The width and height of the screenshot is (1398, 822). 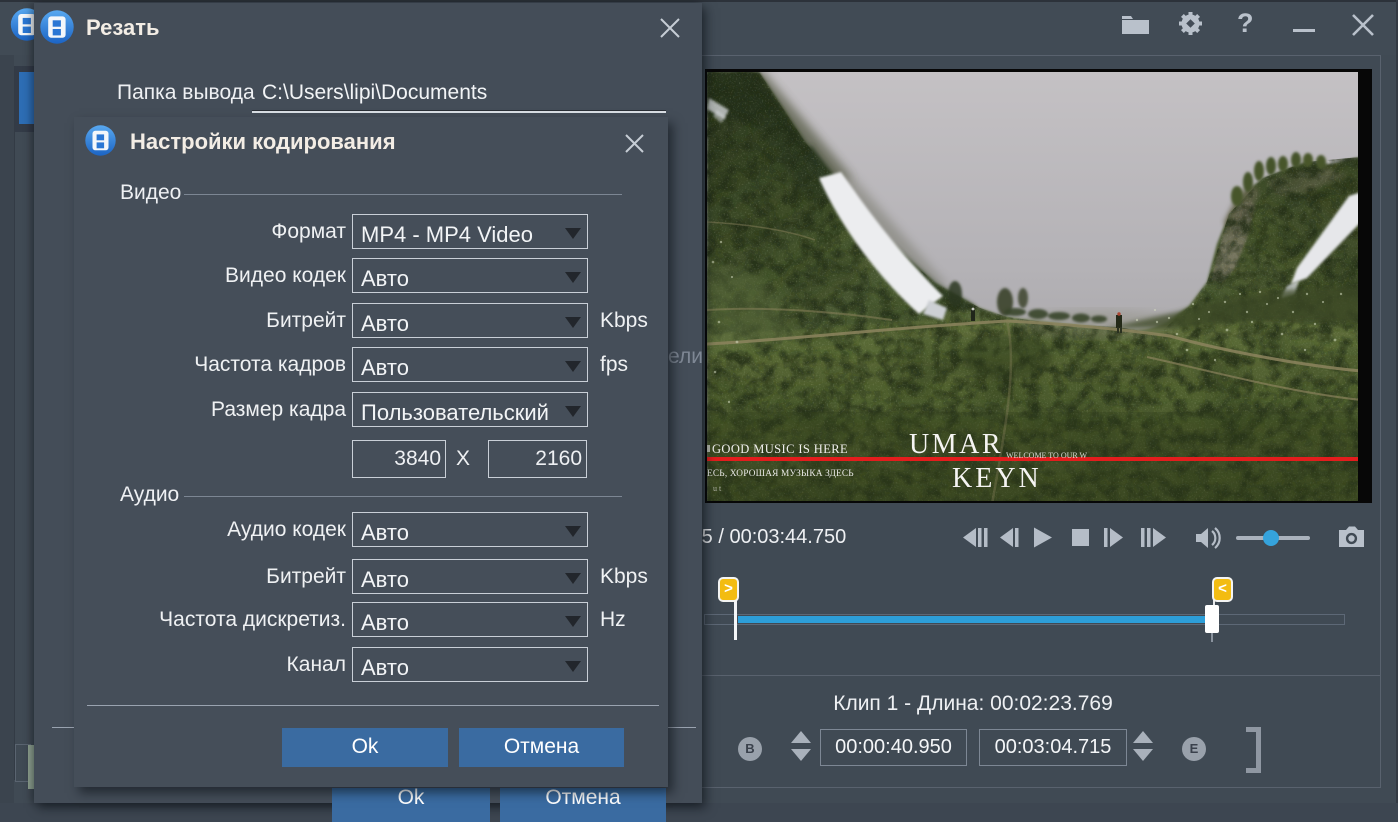 What do you see at coordinates (780, 474) in the screenshot?
I see `svg-text: ЕСЬ, ХОРОШАЯ МУЗЫКА ЗДЕСЬ` at bounding box center [780, 474].